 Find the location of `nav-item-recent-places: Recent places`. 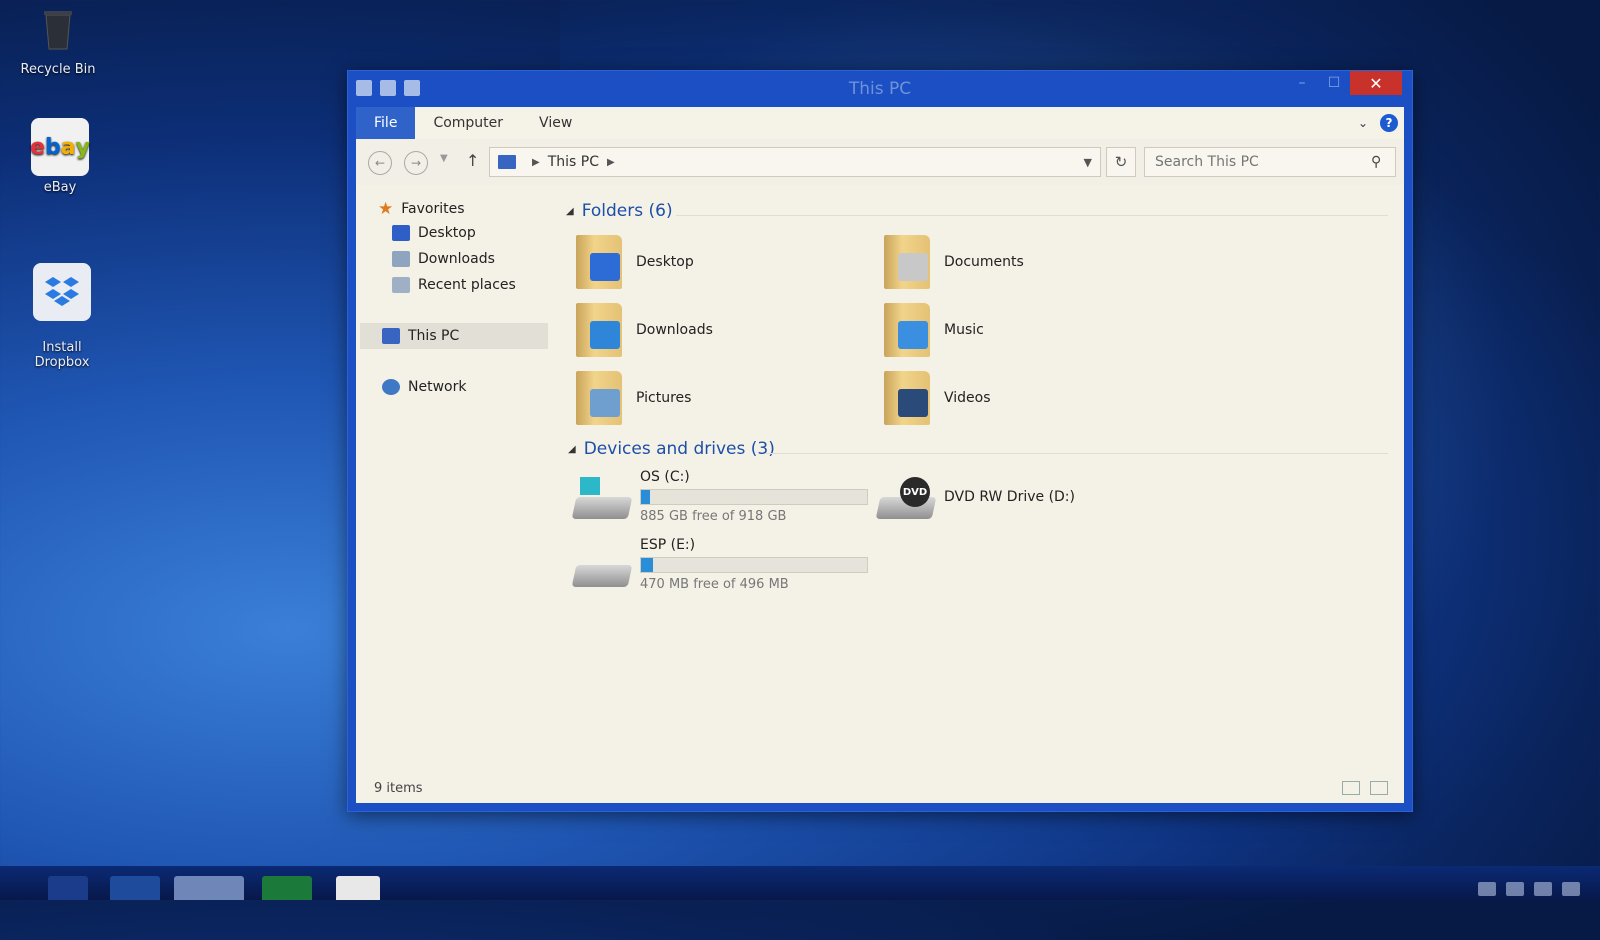

nav-item-recent-places: Recent places is located at coordinates (454, 285).